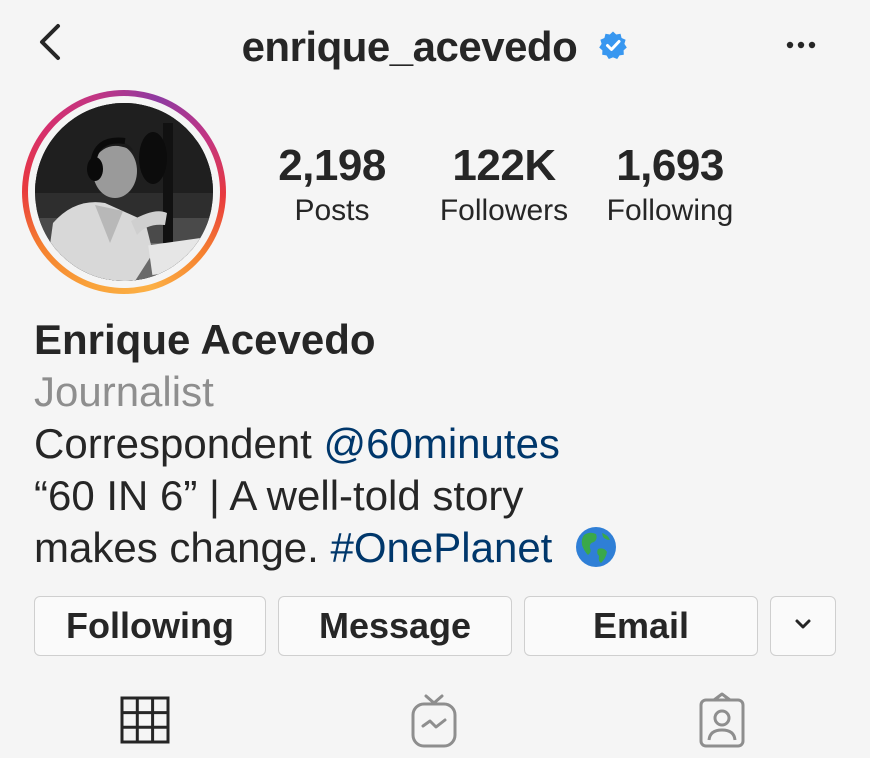 This screenshot has width=870, height=758. I want to click on posts-stat: 2,198 Posts, so click(332, 185).